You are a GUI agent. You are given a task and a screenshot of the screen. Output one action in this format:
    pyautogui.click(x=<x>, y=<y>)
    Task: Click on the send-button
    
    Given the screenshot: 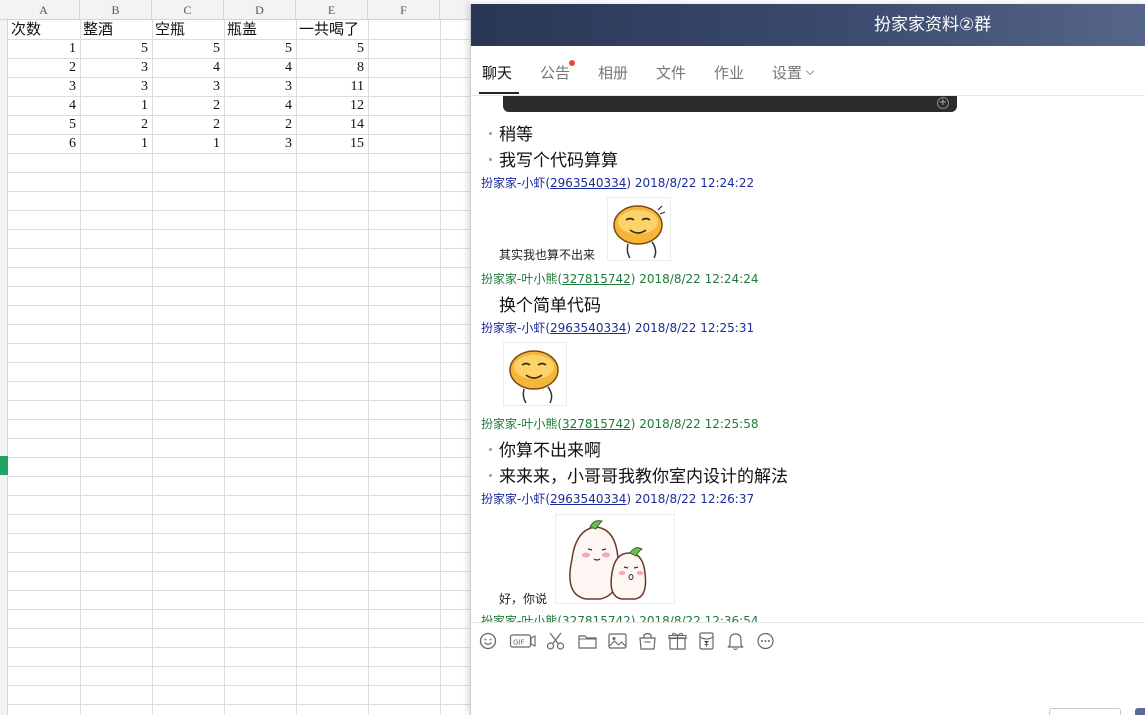 What is the action you would take?
    pyautogui.click(x=1140, y=711)
    